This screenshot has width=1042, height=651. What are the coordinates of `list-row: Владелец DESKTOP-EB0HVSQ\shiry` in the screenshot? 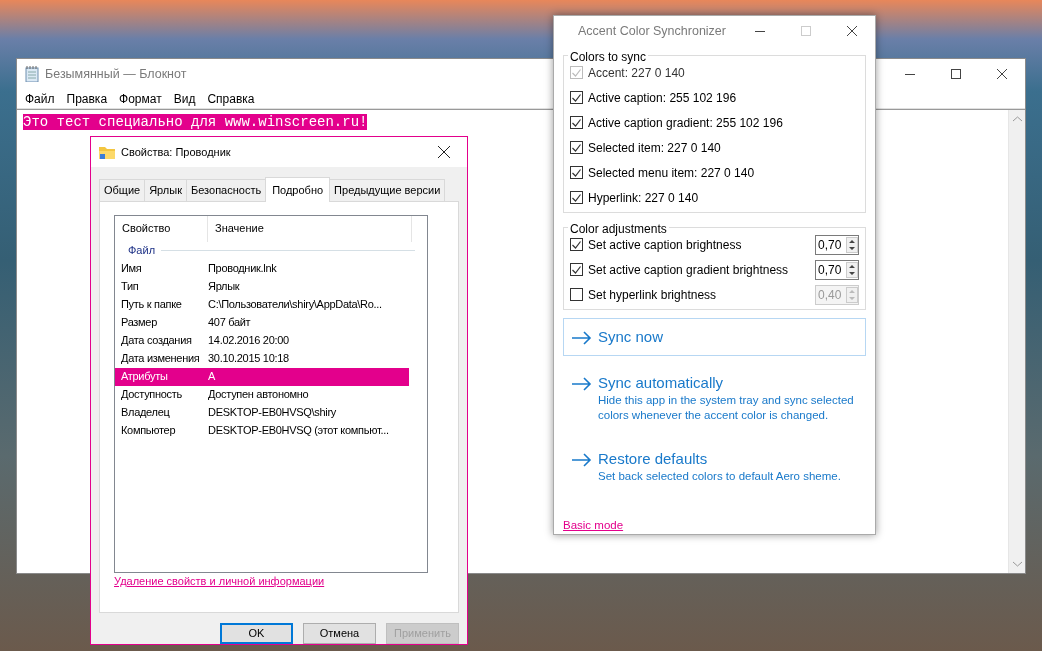 It's located at (262, 412).